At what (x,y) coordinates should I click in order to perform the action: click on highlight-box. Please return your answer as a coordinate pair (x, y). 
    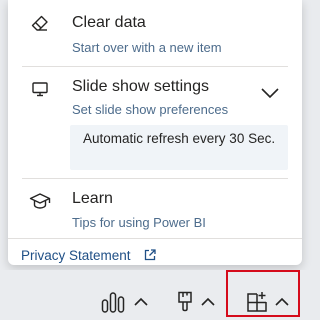
    Looking at the image, I should click on (263, 293).